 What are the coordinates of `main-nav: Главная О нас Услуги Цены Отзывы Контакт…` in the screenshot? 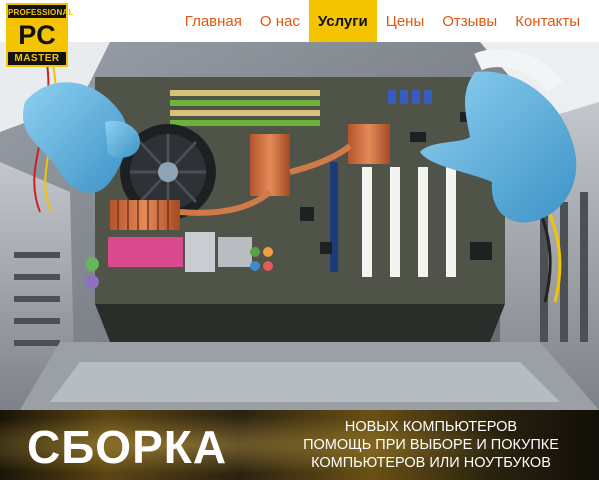 It's located at (382, 21).